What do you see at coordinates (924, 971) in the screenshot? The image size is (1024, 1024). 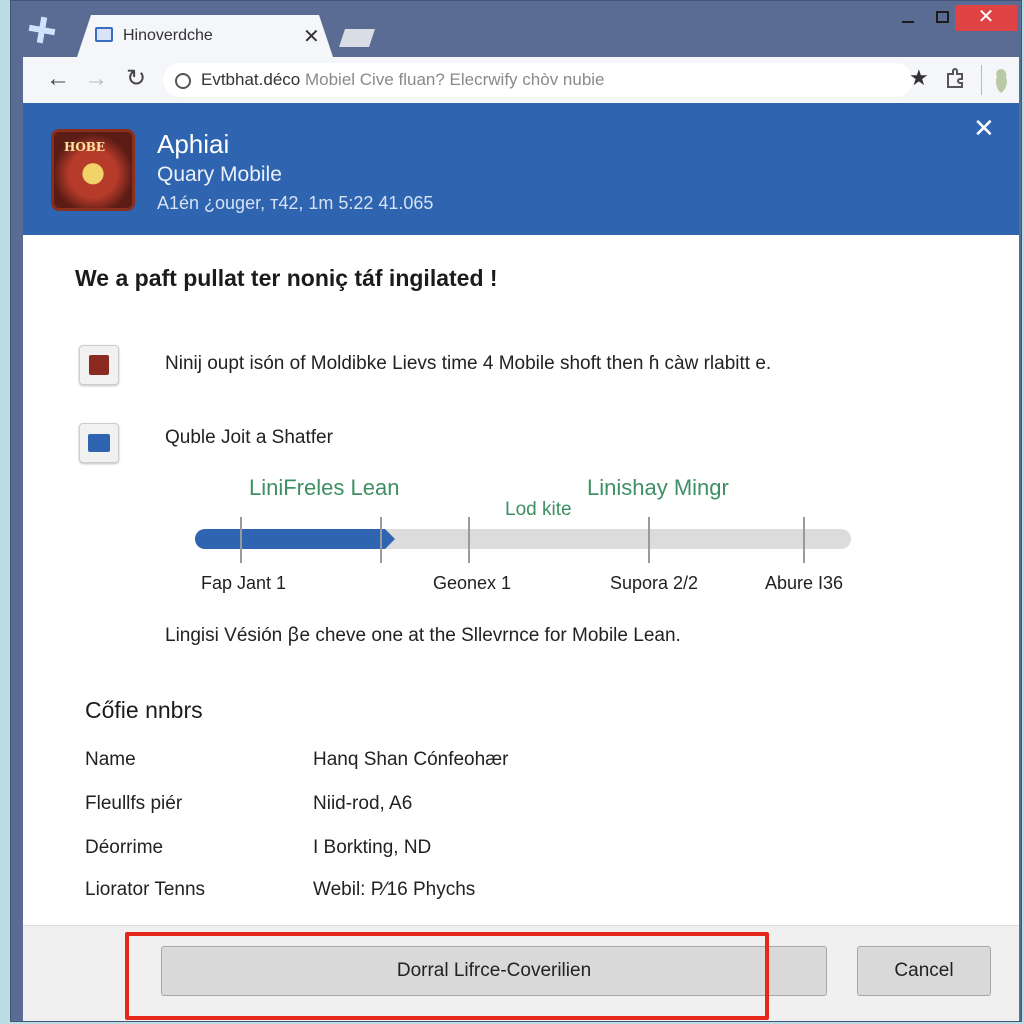 I see `cancel-button: Cancel` at bounding box center [924, 971].